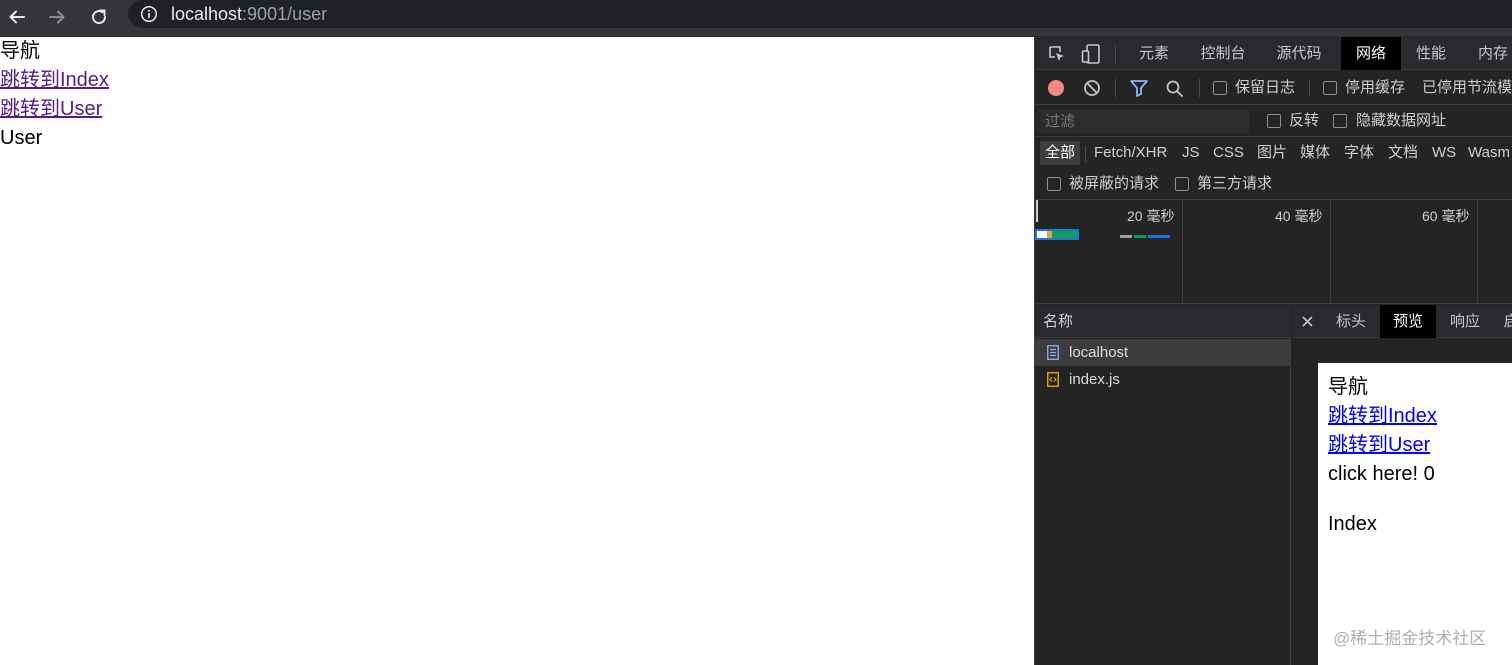  Describe the element at coordinates (1049, 234) in the screenshot. I see `timeline-bar-localhost-wait` at that location.